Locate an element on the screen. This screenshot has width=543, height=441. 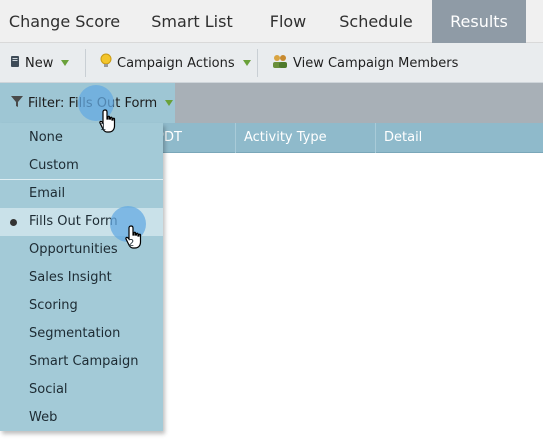
filter-option-sales-insight: Sales Insight is located at coordinates (81, 278).